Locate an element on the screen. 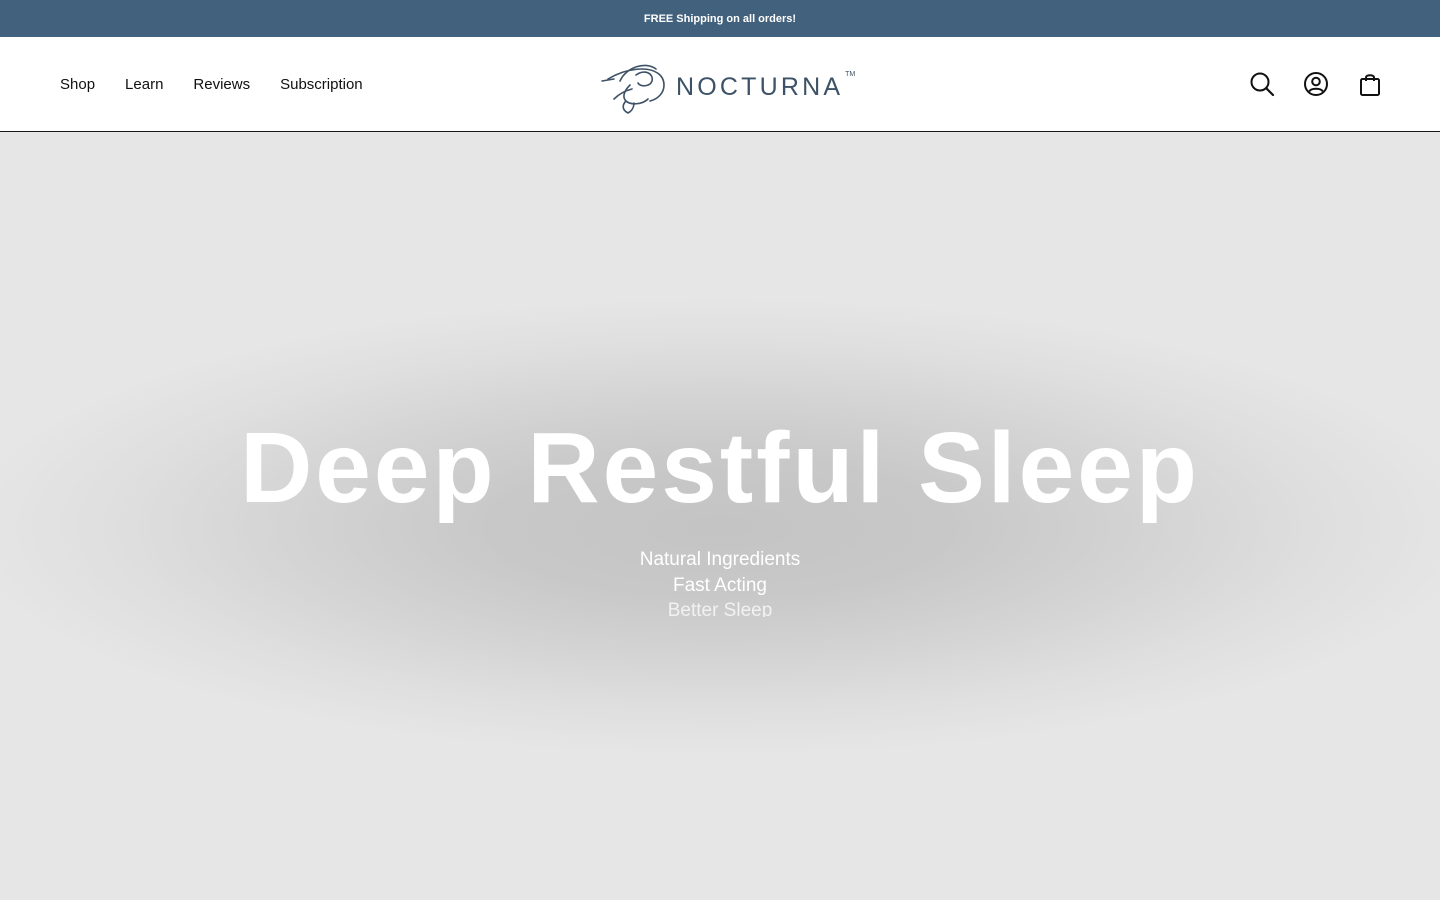  main-nav: Shop Learn Reviews Subscription is located at coordinates (226, 84).